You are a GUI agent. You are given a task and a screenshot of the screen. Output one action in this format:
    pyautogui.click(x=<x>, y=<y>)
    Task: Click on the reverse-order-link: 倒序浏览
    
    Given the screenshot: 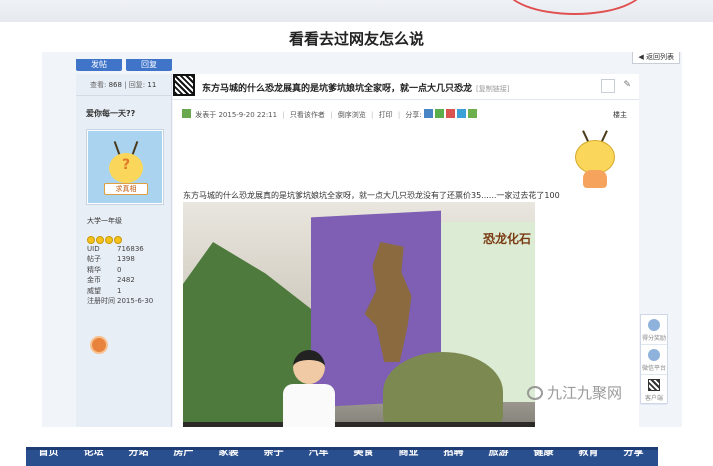 What is the action you would take?
    pyautogui.click(x=352, y=115)
    